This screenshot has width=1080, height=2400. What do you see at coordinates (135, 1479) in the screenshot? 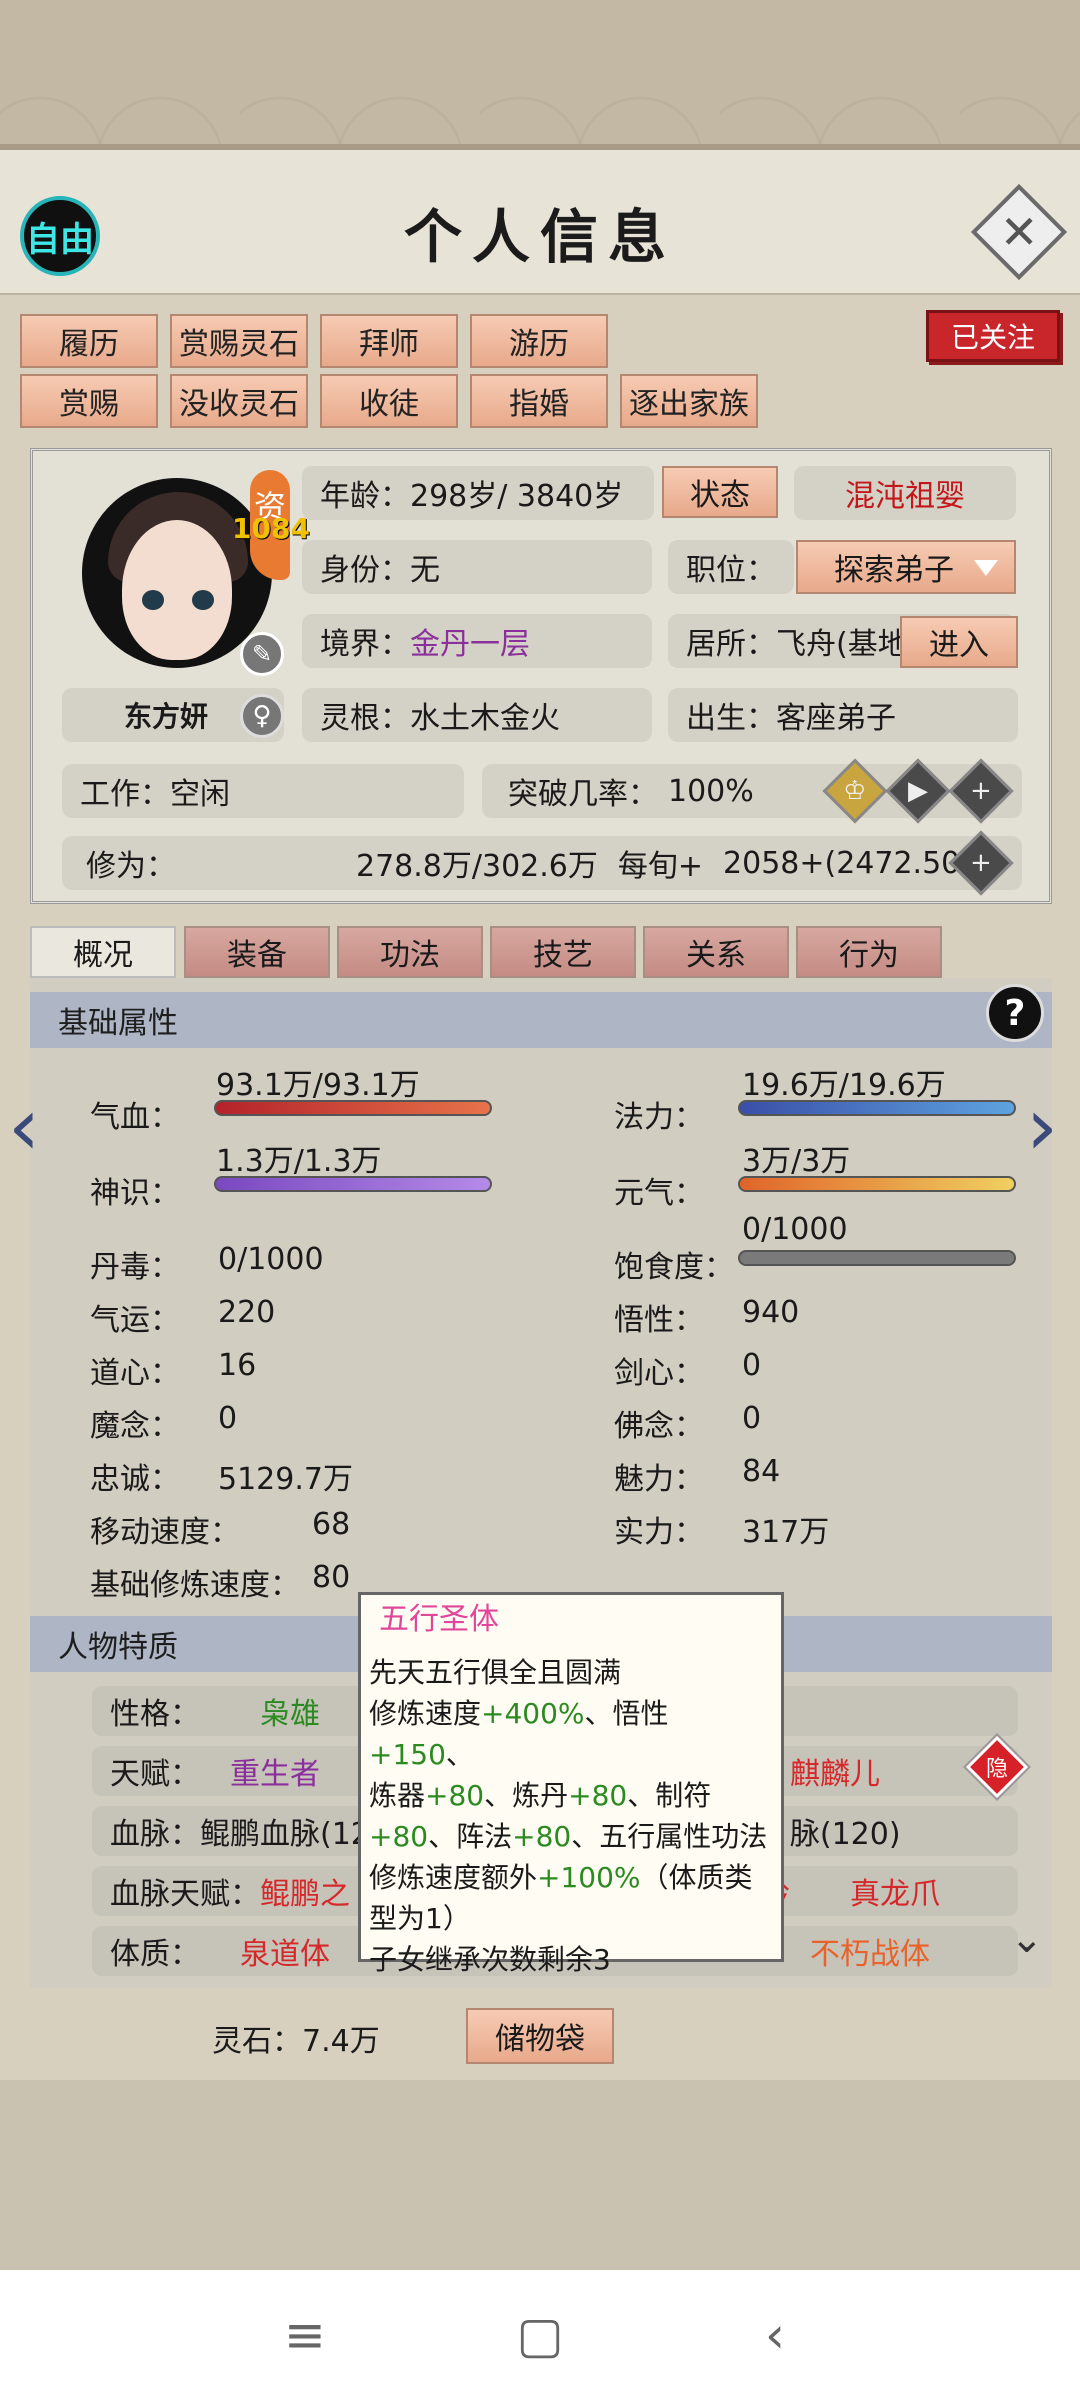
I see `stat-label: 忠诚：` at bounding box center [135, 1479].